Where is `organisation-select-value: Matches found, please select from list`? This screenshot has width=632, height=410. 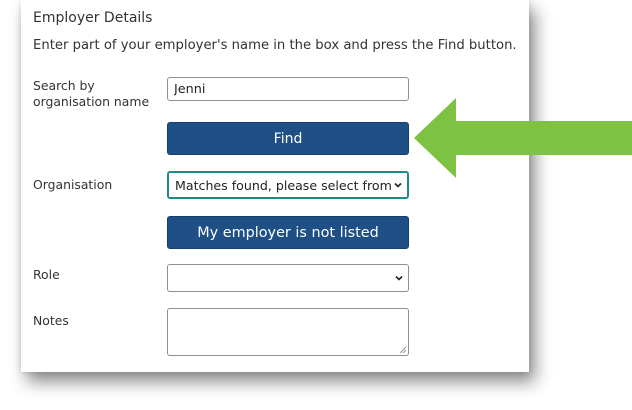
organisation-select-value: Matches found, please select from list is located at coordinates (284, 185).